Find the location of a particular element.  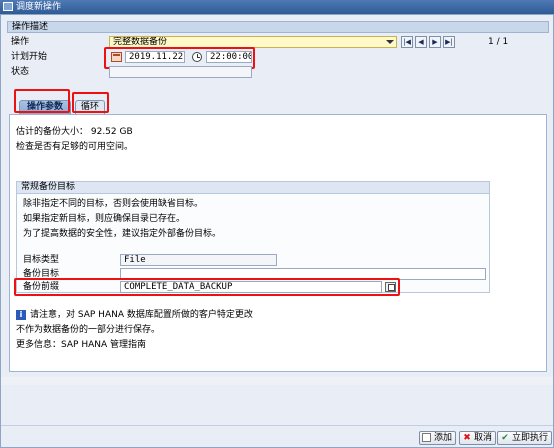

record-indicator: 1 / 1 is located at coordinates (498, 42).